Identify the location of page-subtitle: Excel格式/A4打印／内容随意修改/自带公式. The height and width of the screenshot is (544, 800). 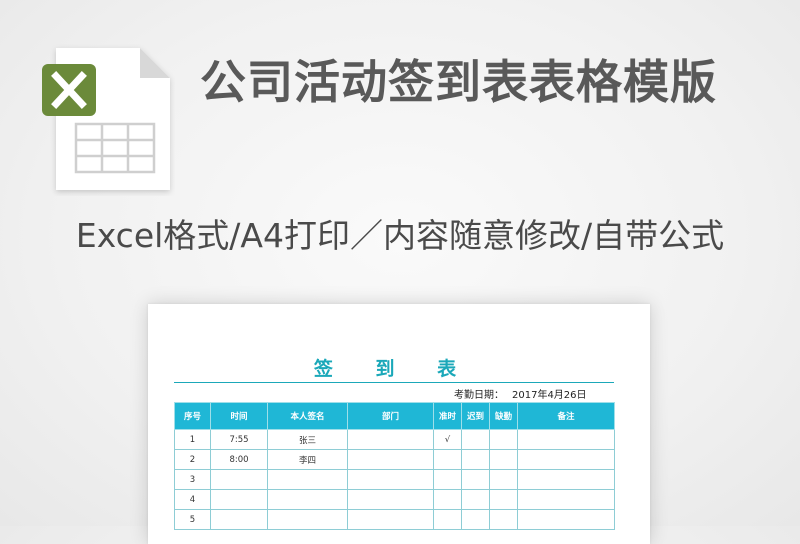
(400, 235).